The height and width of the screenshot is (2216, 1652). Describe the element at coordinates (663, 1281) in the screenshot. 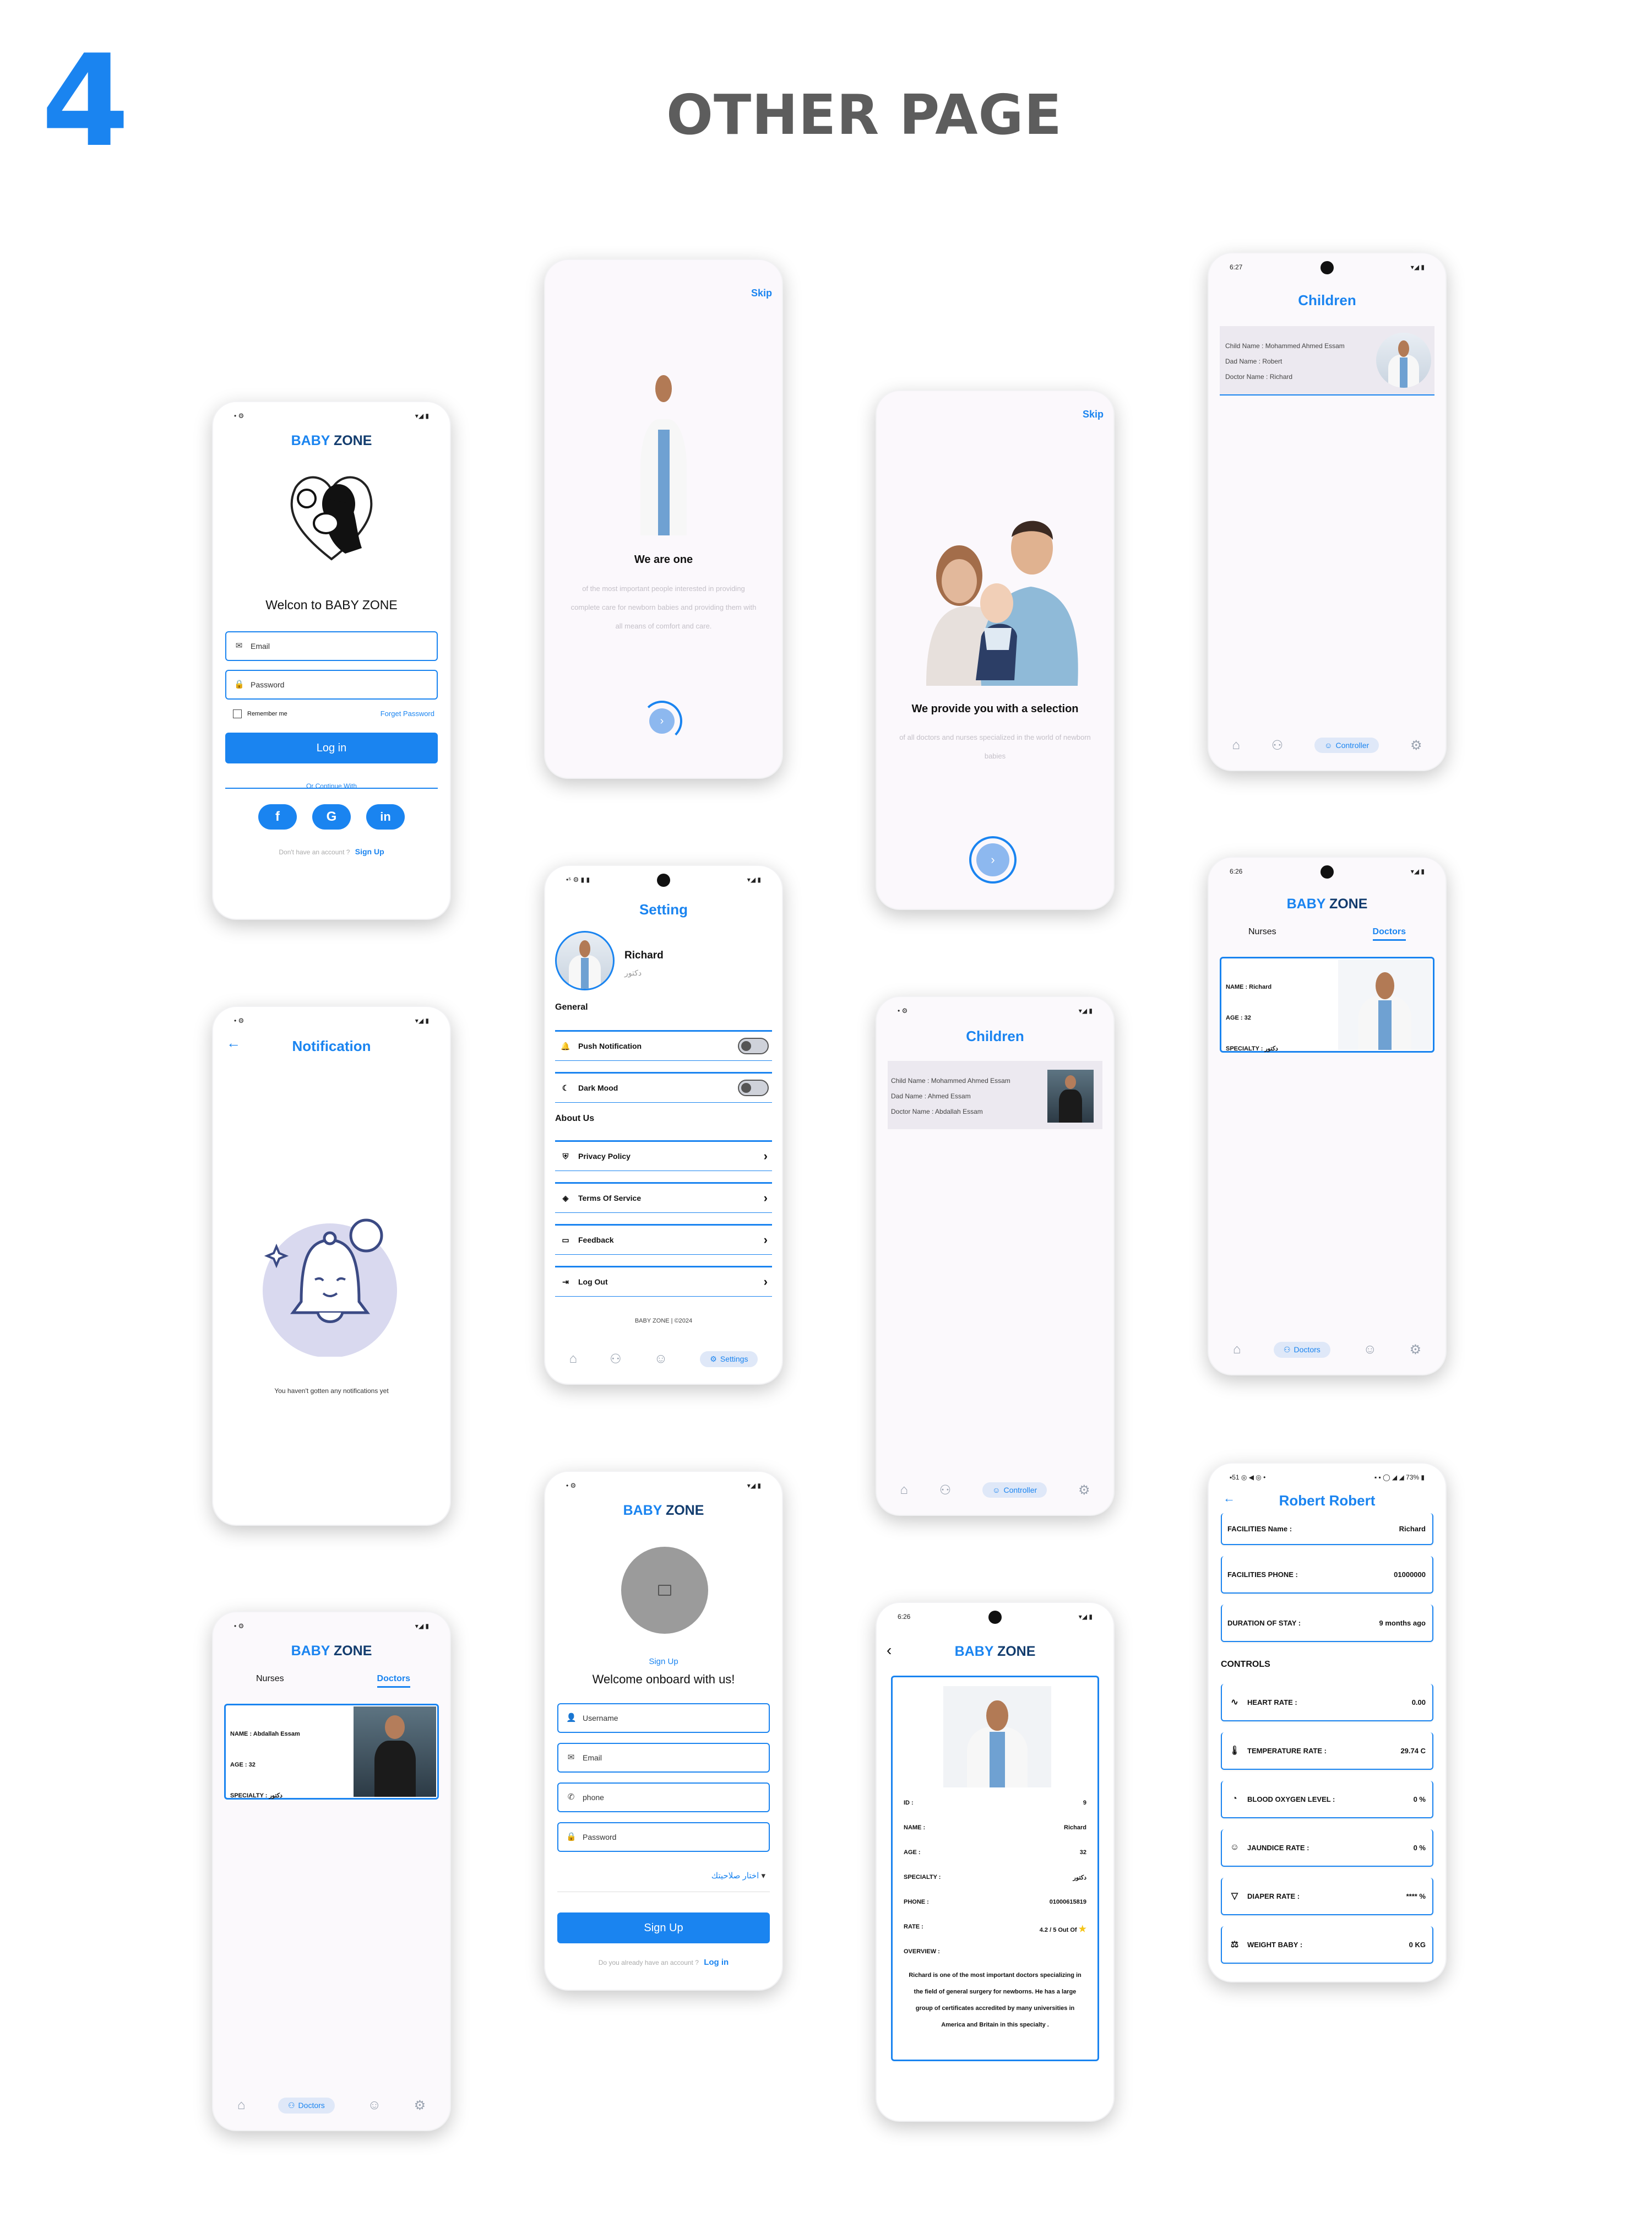

I see `logout-row: ⇥ Log Out ›` at that location.